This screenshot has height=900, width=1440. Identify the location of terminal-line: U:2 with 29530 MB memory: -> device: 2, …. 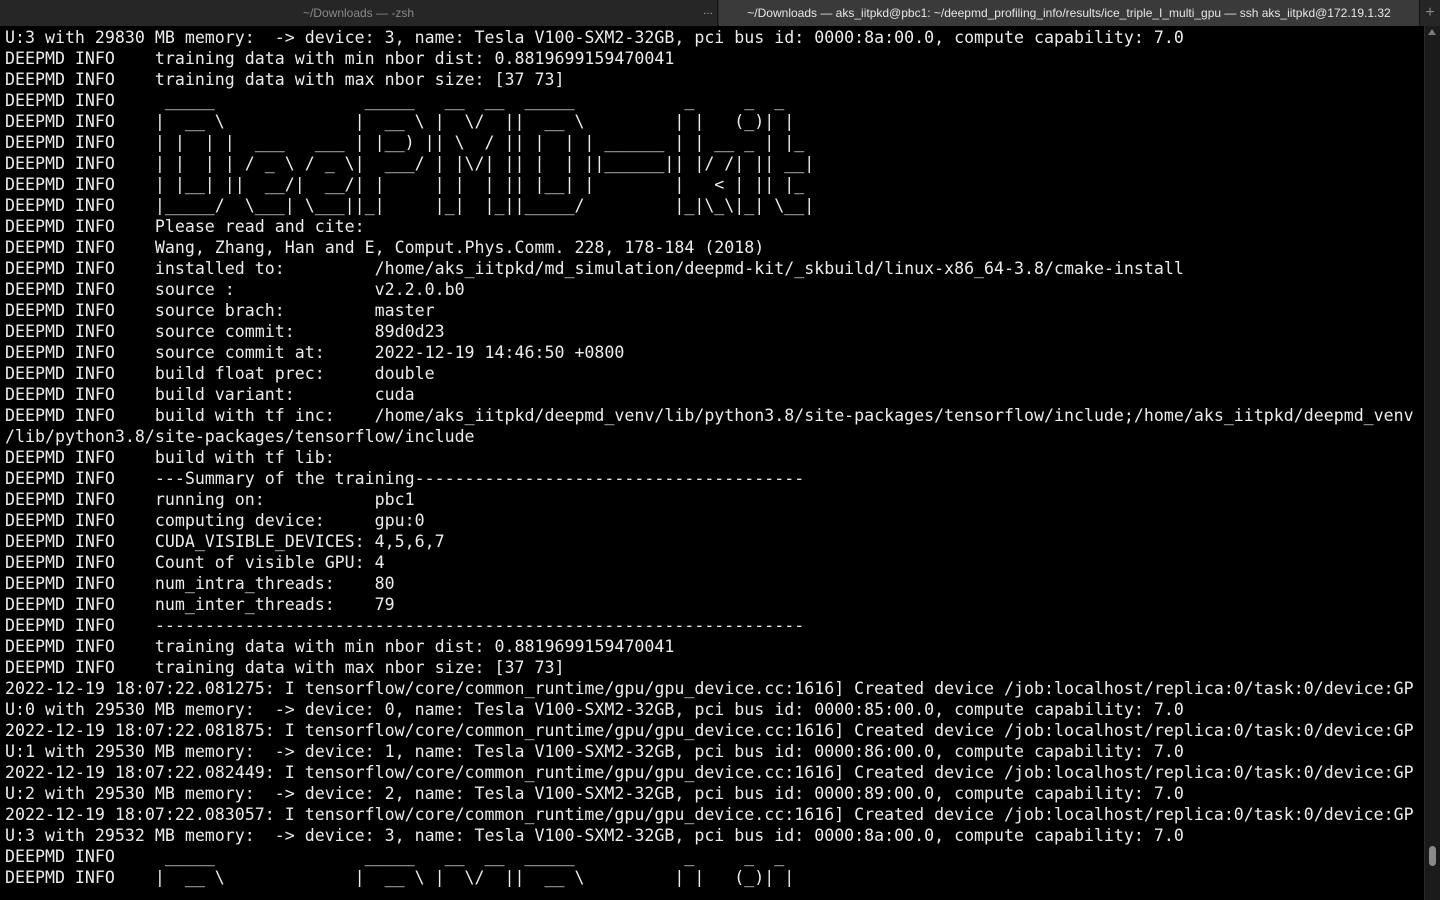
(594, 793).